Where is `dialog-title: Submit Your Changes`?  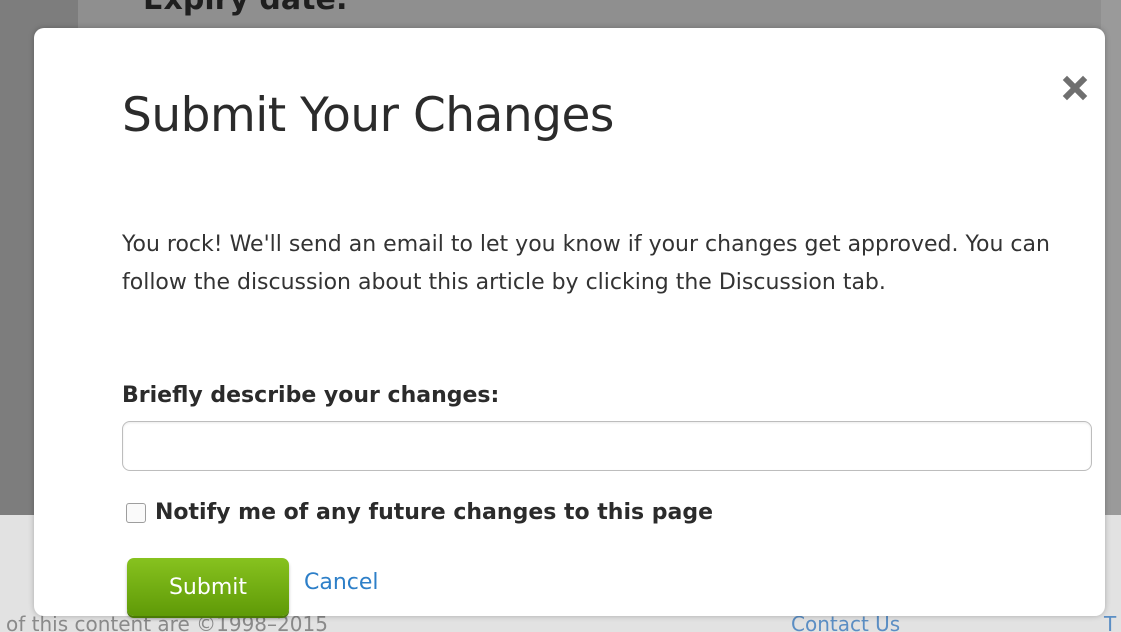
dialog-title: Submit Your Changes is located at coordinates (368, 115).